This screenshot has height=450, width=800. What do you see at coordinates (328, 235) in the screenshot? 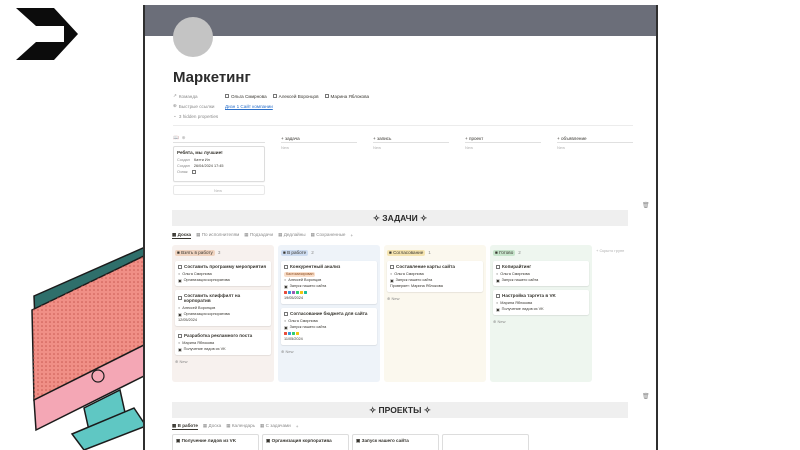
I see `tab-saved: ▦ Сохраненные` at bounding box center [328, 235].